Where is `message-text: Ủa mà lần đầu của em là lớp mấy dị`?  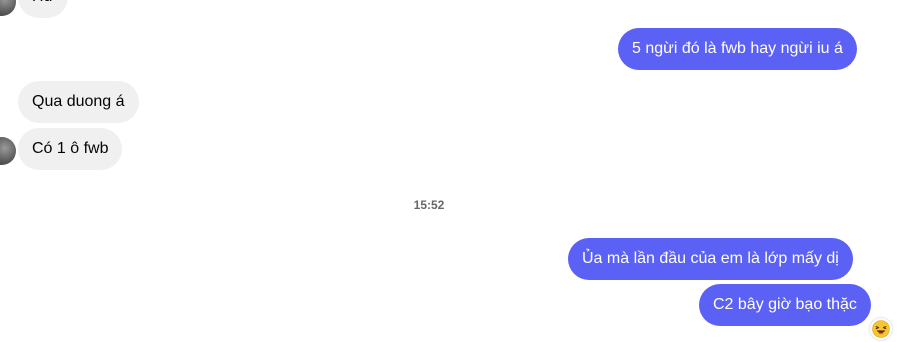
message-text: Ủa mà lần đầu của em là lớp mấy dị is located at coordinates (710, 258).